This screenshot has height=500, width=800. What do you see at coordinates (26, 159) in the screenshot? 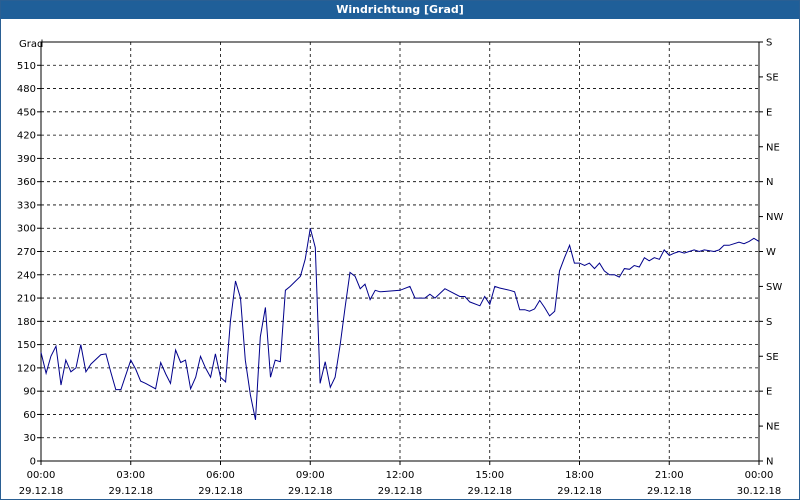
I see `y-tick-label: 390` at bounding box center [26, 159].